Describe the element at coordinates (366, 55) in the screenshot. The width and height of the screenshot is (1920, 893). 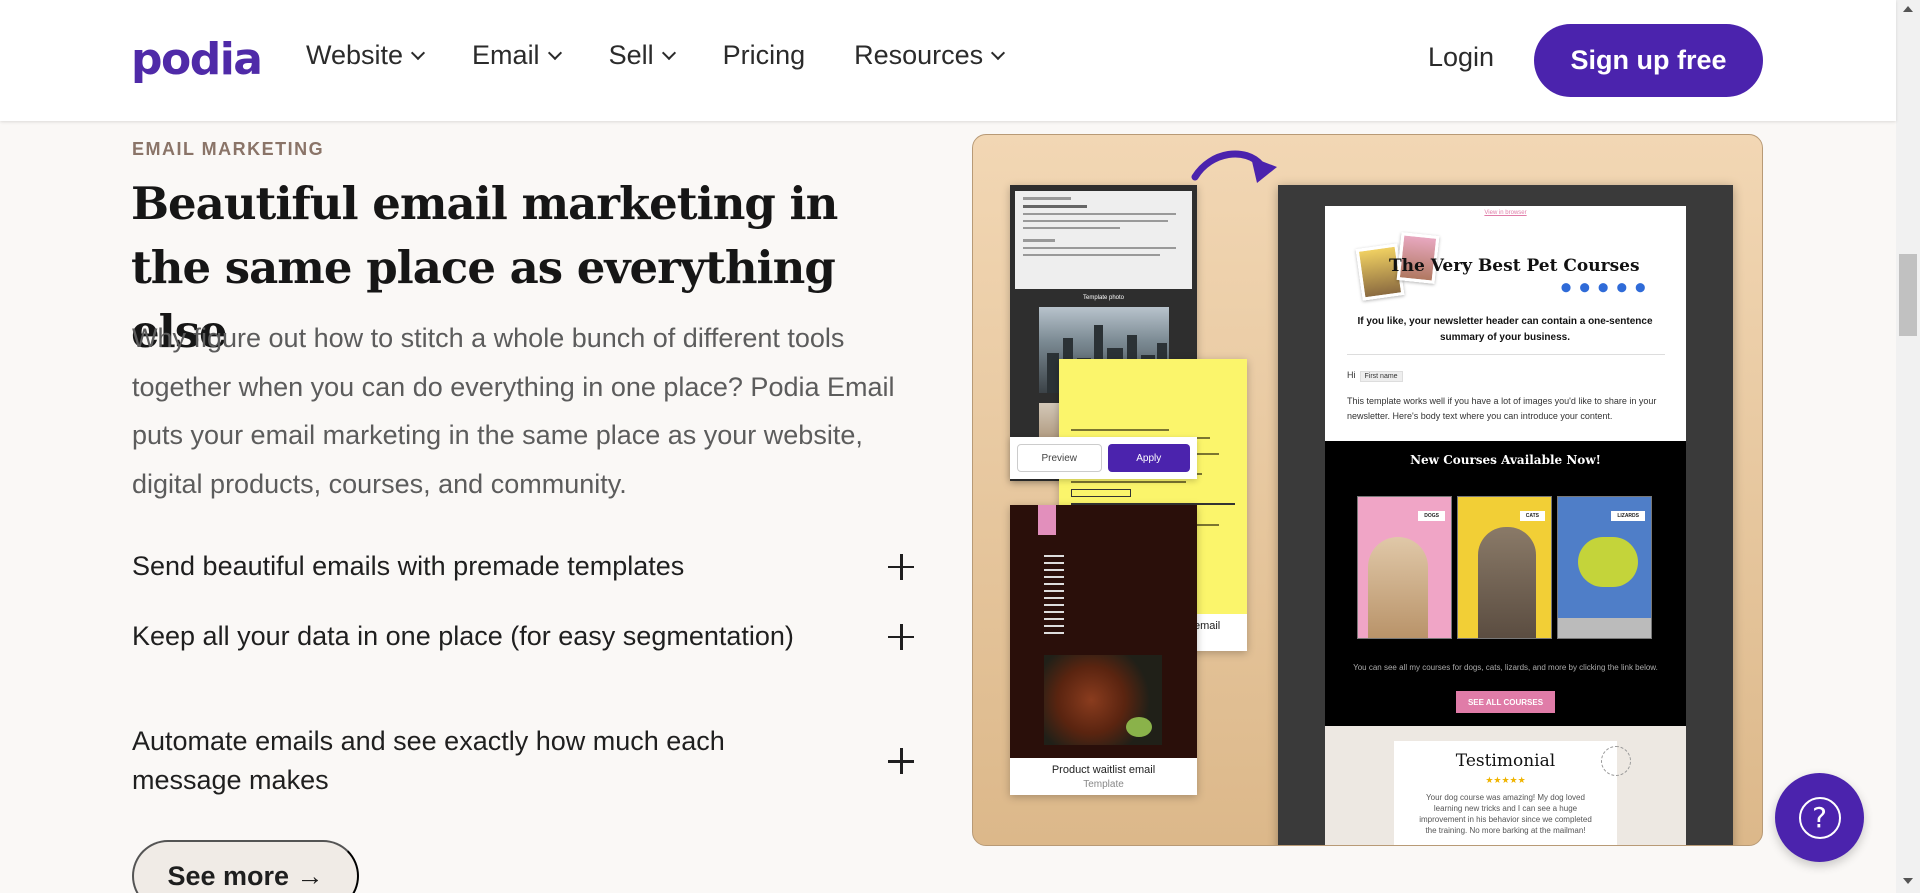
I see `menu-item-website: Website` at that location.